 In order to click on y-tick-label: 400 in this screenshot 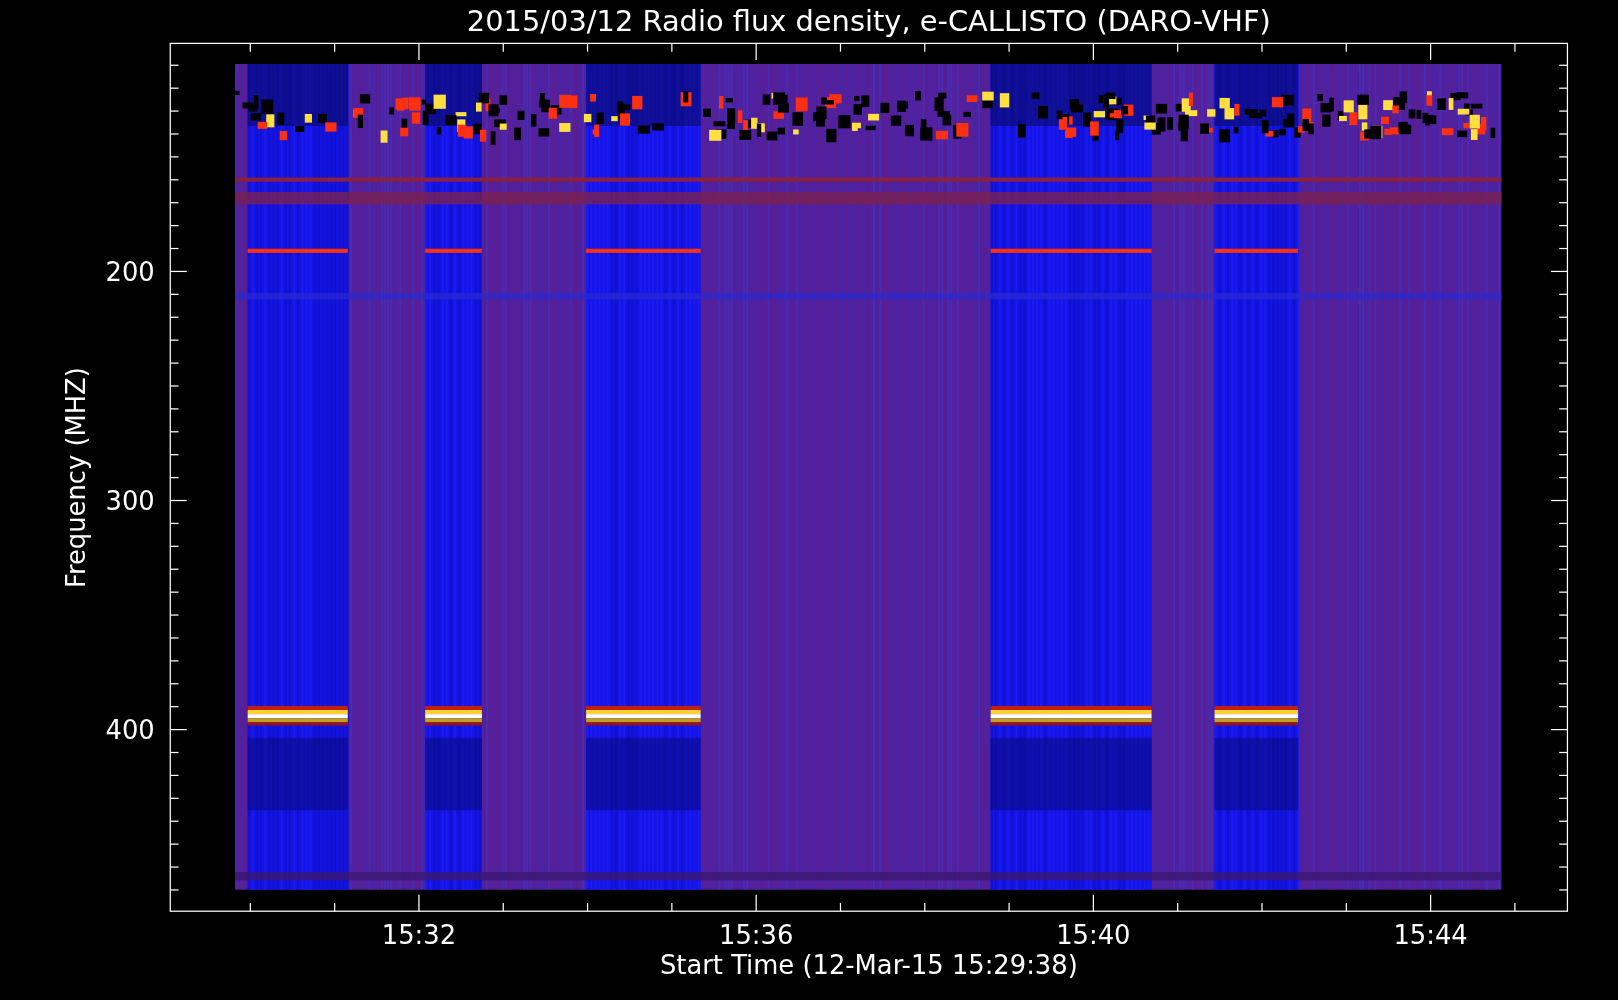, I will do `click(130, 729)`.